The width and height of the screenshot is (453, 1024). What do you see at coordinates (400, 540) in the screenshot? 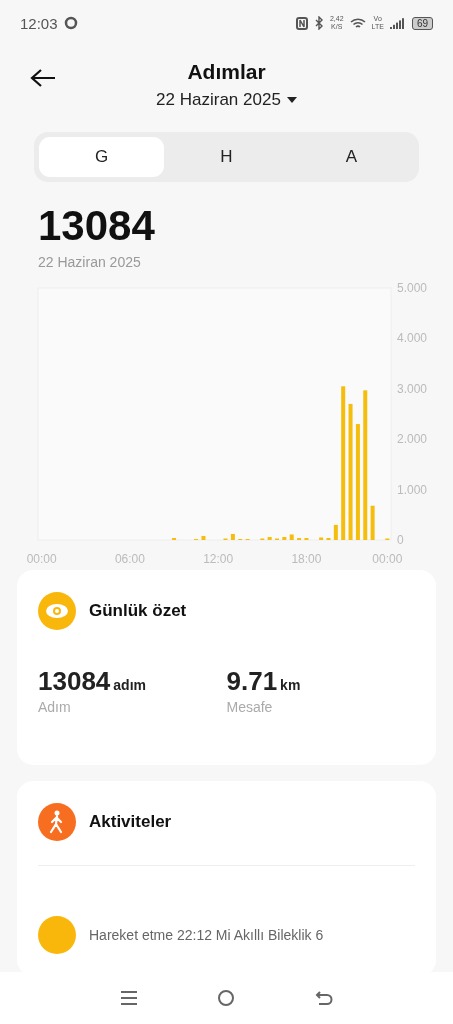
I see `y-tick-label: 0` at bounding box center [400, 540].